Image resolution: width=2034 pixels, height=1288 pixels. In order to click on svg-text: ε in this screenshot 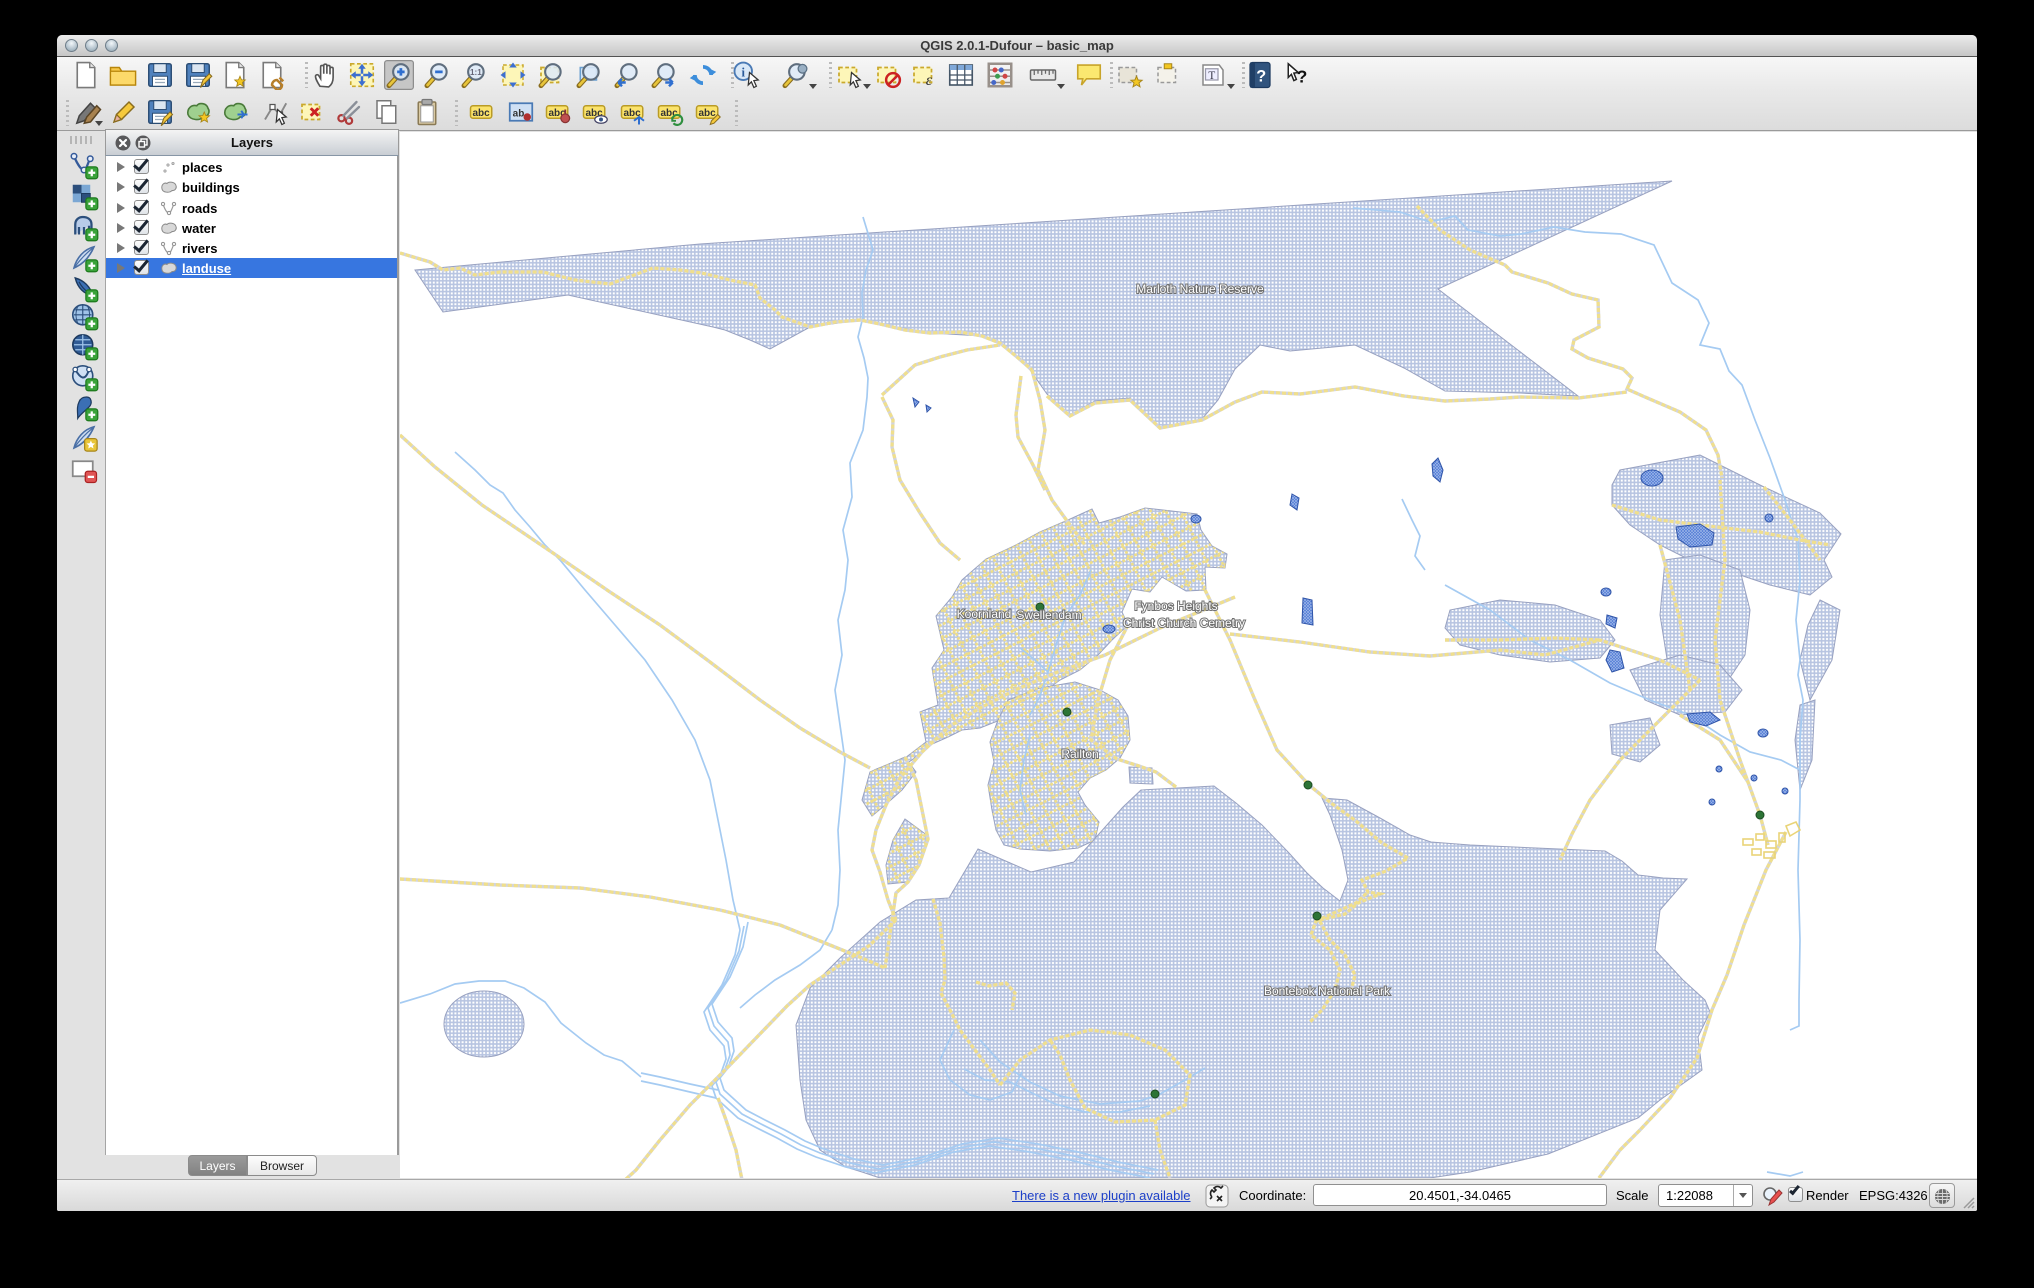, I will do `click(929, 80)`.